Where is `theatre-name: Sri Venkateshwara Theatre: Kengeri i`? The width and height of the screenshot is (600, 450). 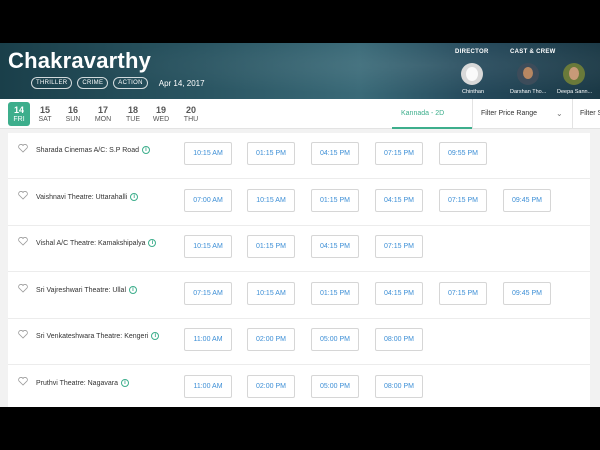 theatre-name: Sri Venkateshwara Theatre: Kengeri i is located at coordinates (111, 337).